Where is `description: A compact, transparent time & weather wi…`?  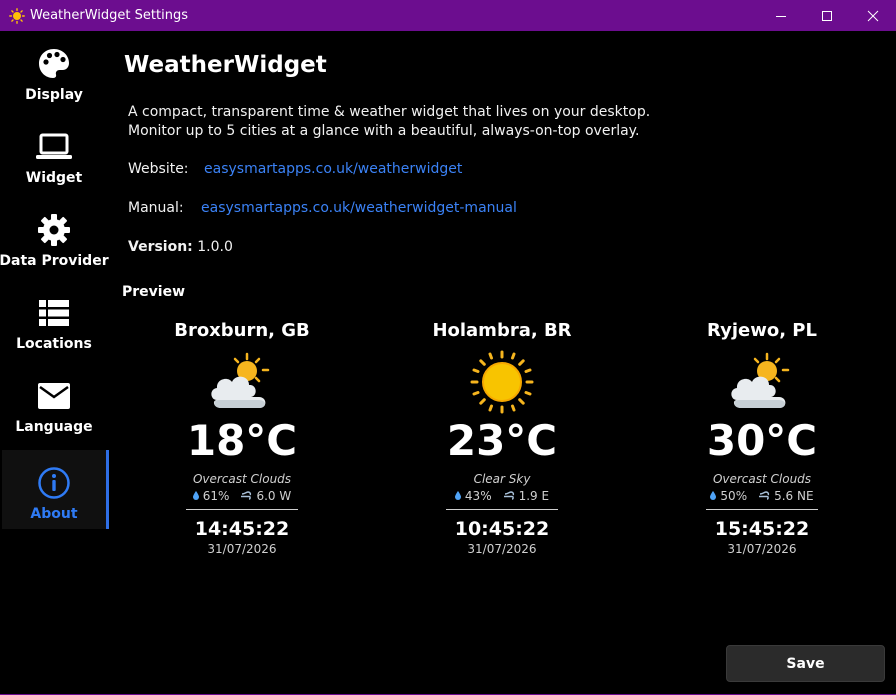 description: A compact, transparent time & weather wi… is located at coordinates (389, 122).